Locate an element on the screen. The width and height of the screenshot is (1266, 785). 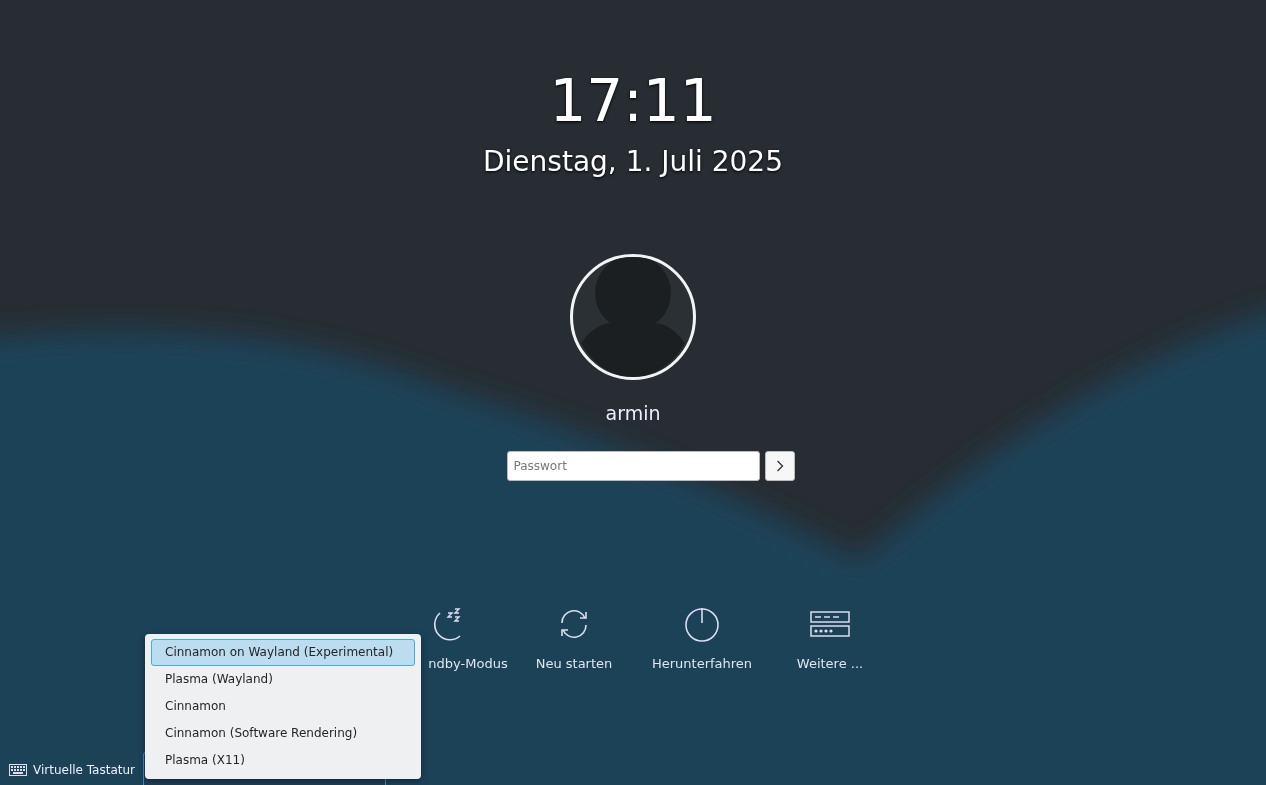
session-menu-item: Cinnamon on Wayland (Experimental) is located at coordinates (283, 652).